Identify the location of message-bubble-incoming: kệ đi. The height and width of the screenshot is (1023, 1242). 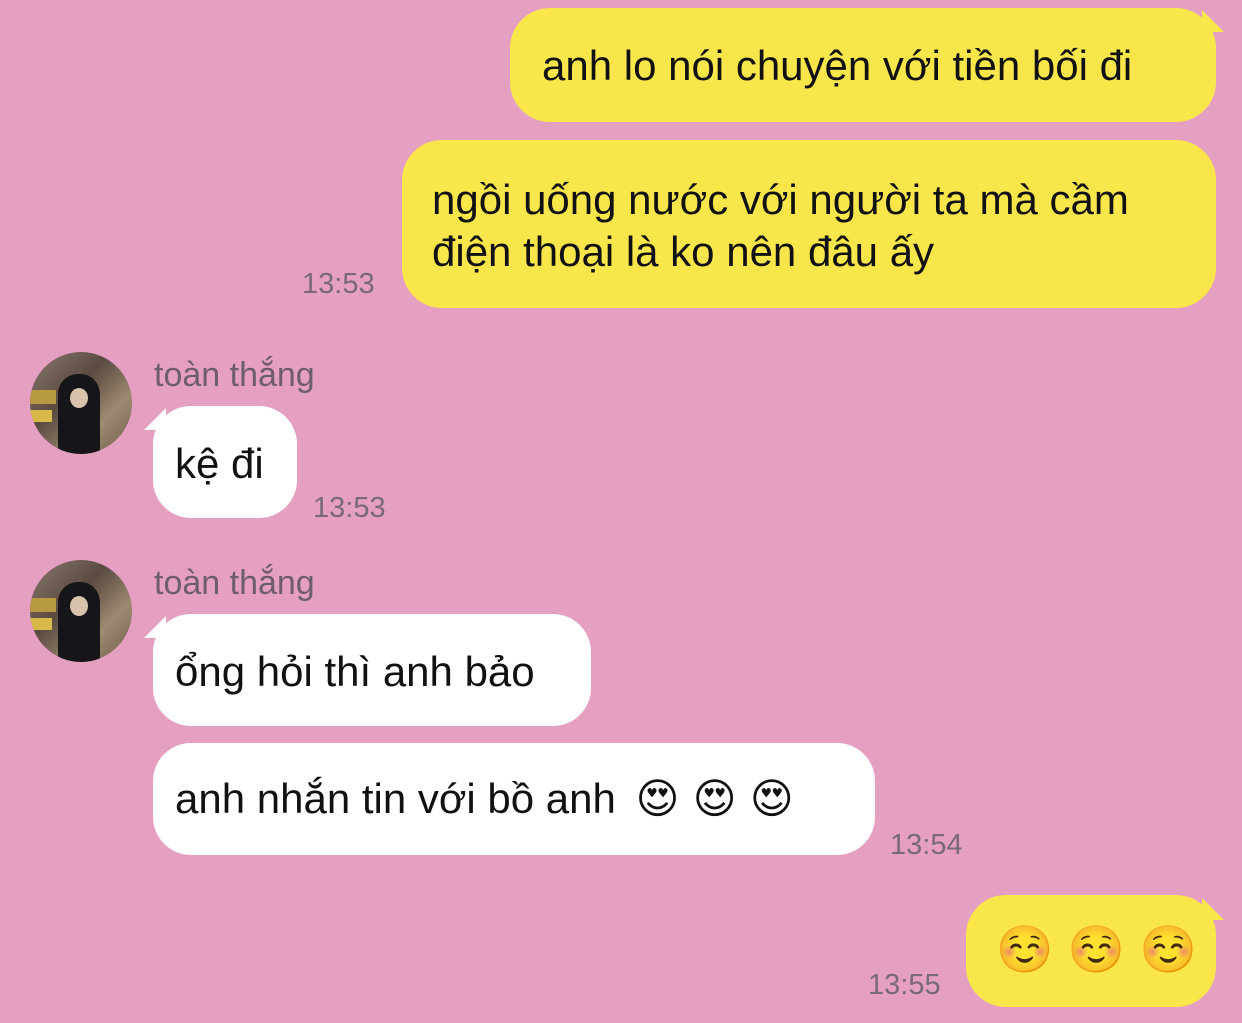
(225, 462).